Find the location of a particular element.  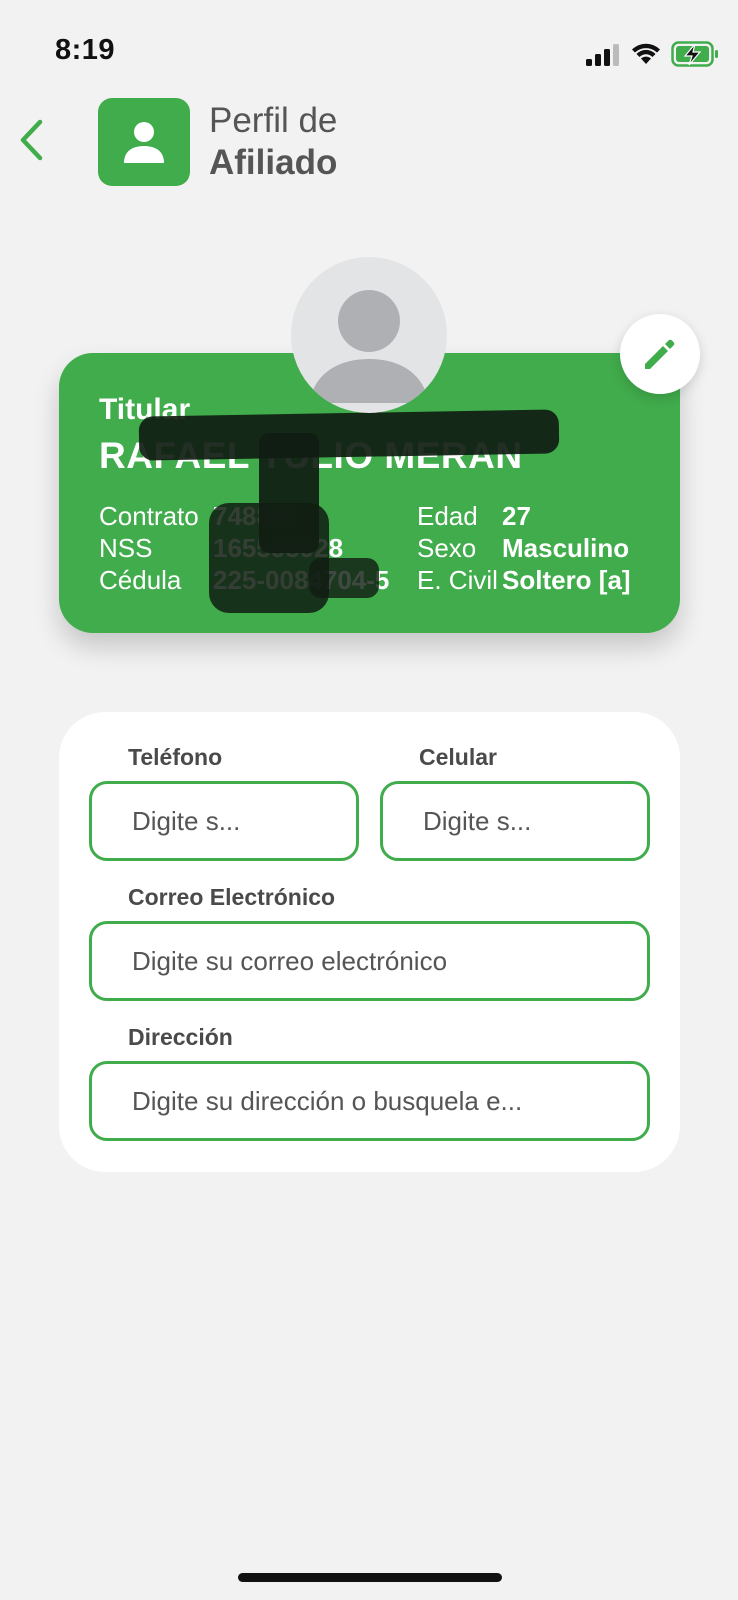

edit-profile-button is located at coordinates (660, 354).